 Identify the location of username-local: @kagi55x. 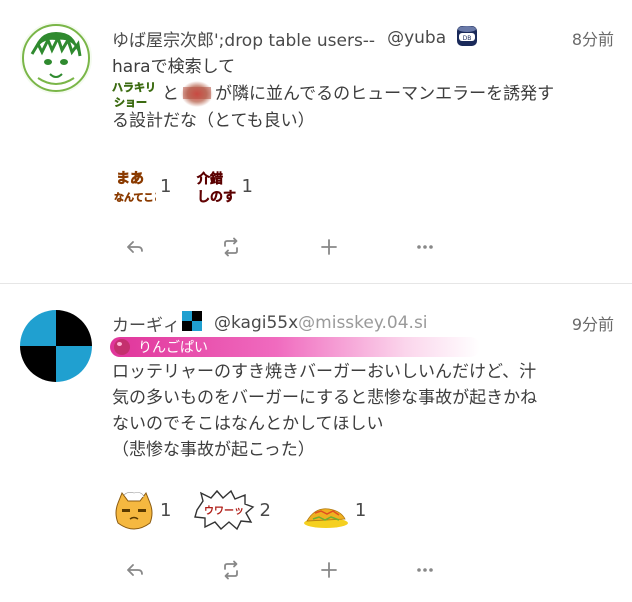
(256, 323).